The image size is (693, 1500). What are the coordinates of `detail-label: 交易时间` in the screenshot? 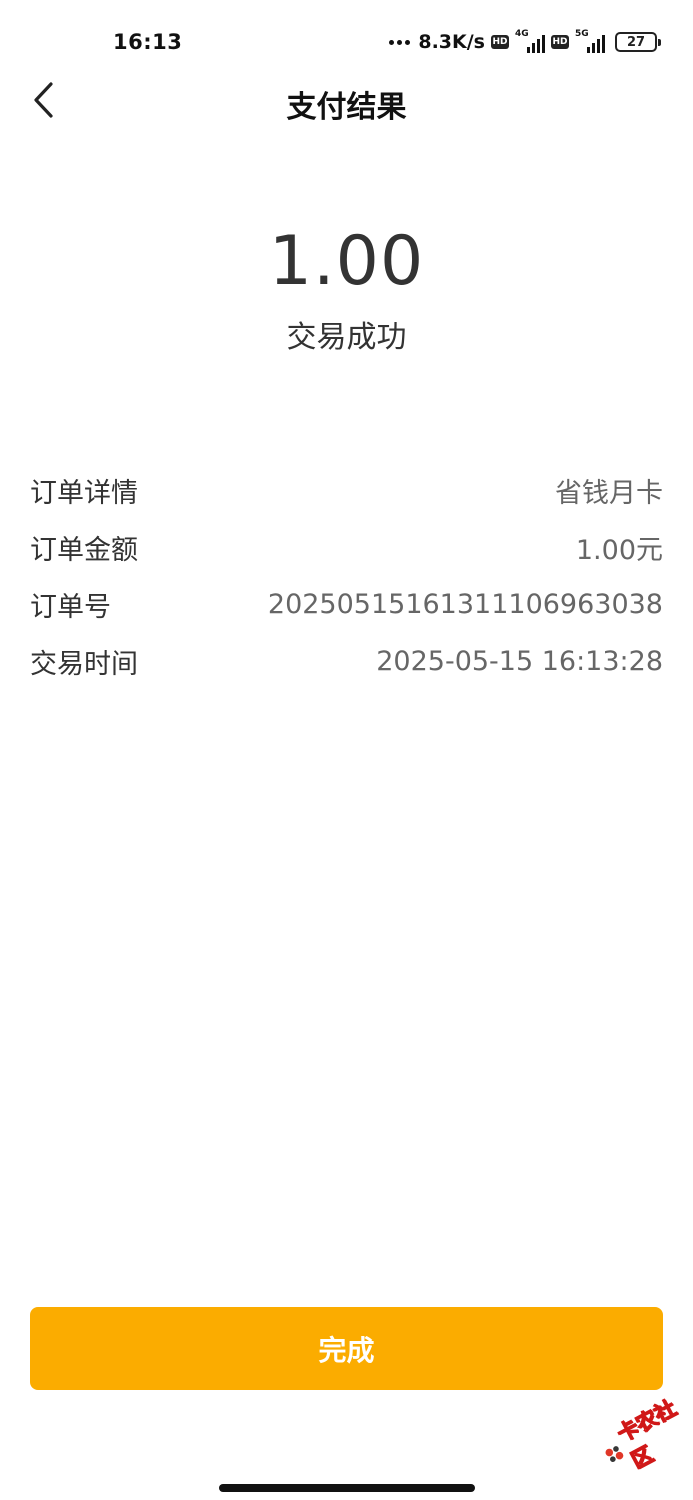 It's located at (84, 664).